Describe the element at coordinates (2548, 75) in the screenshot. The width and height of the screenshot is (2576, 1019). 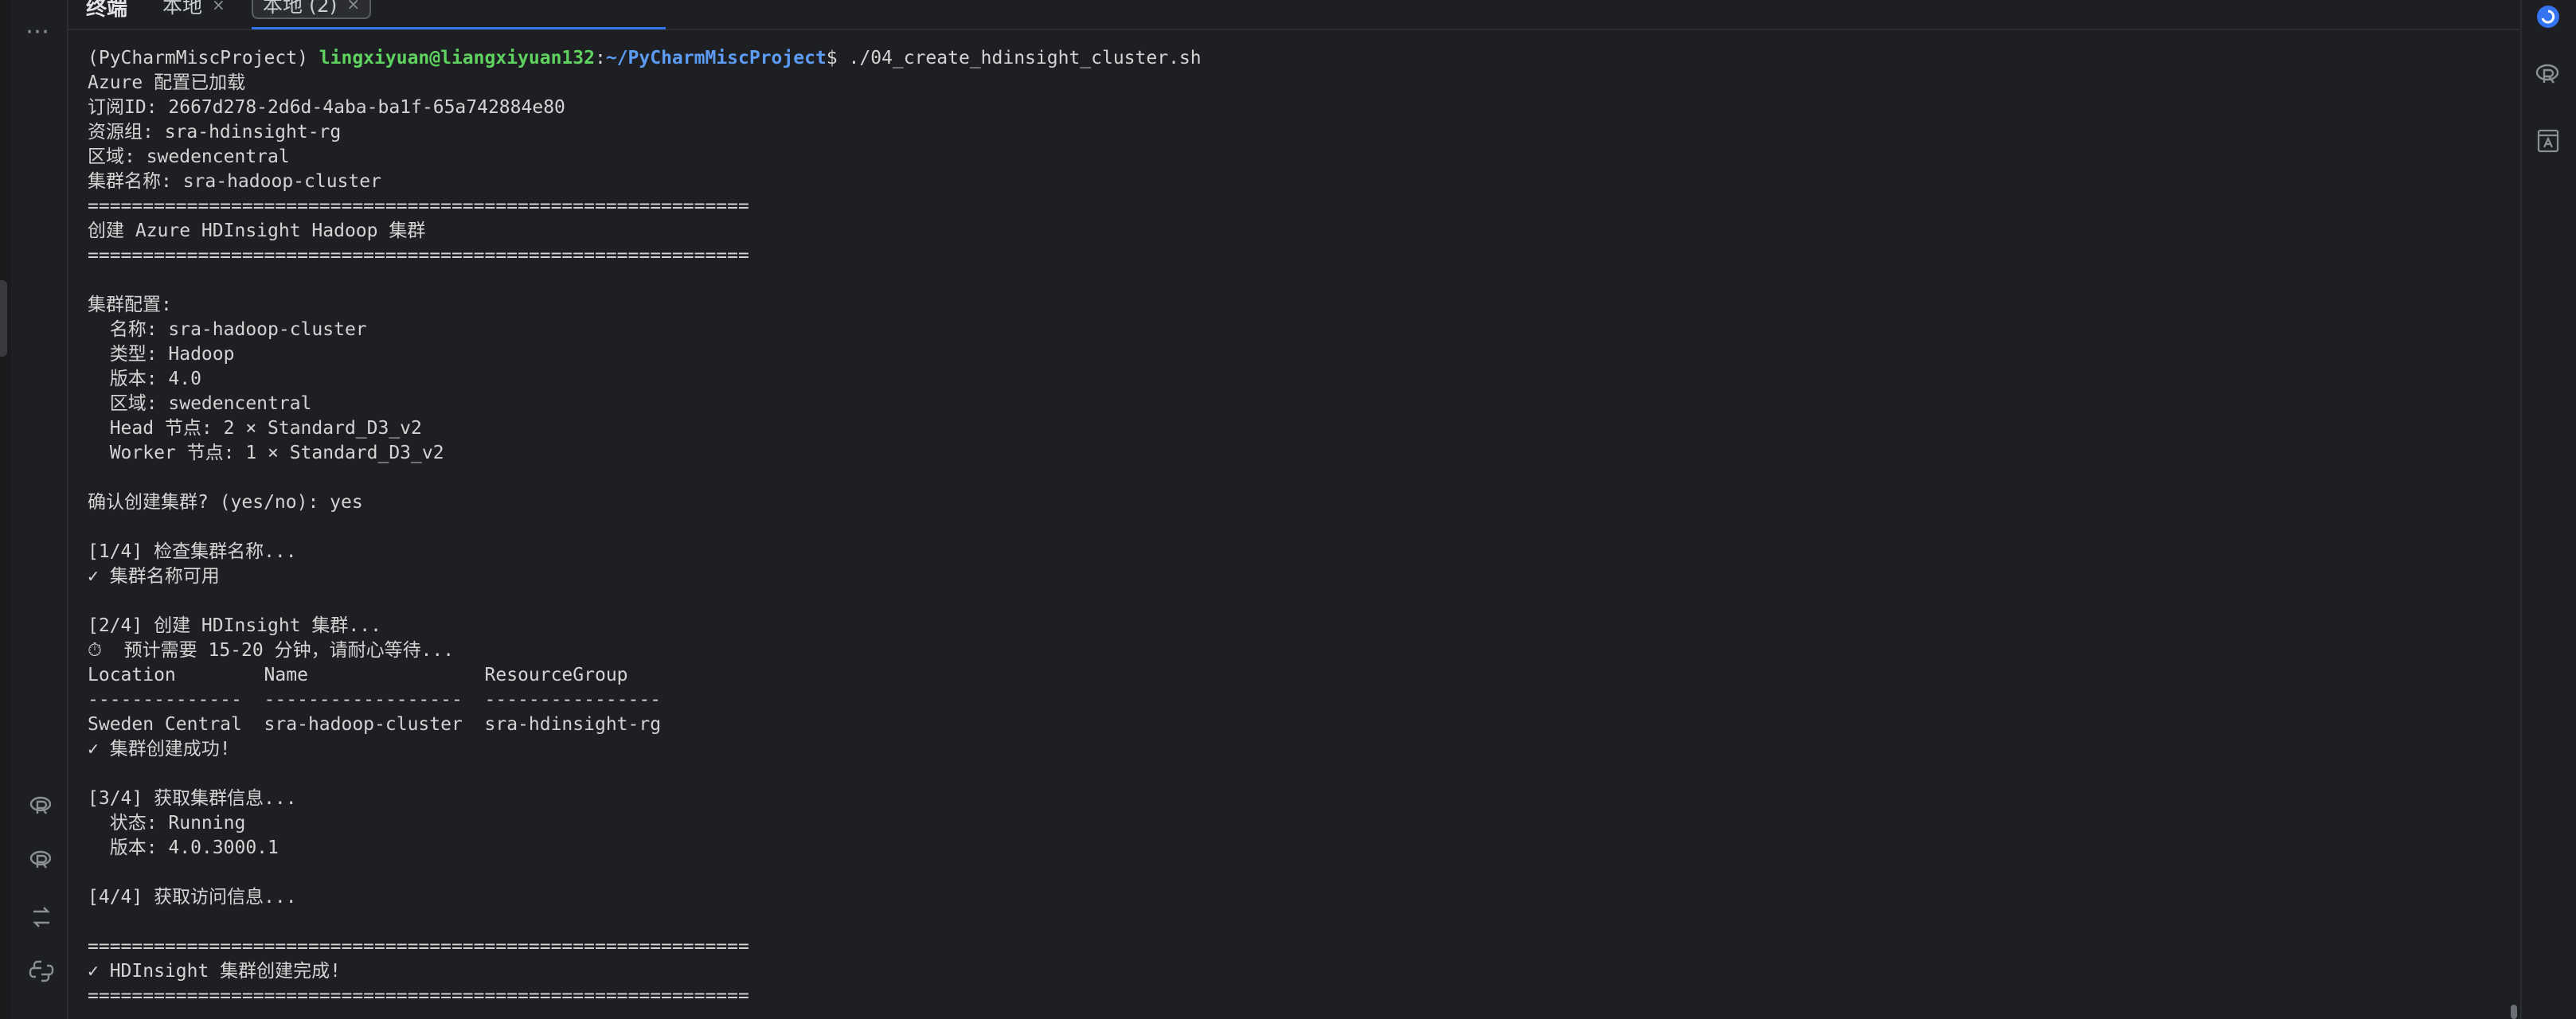
I see `r-icon` at that location.